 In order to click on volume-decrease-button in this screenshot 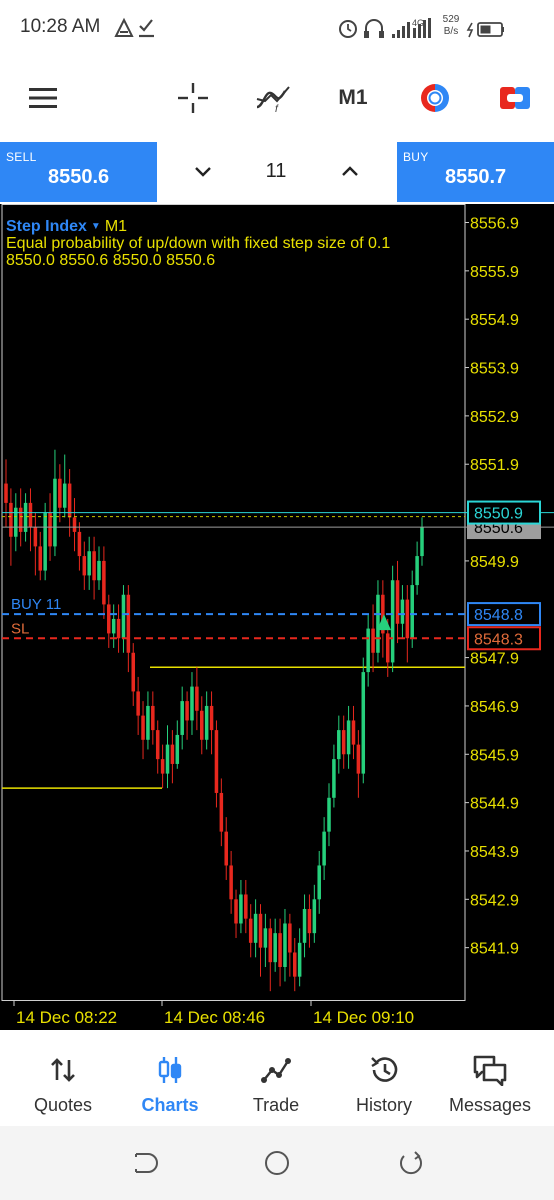, I will do `click(203, 172)`.